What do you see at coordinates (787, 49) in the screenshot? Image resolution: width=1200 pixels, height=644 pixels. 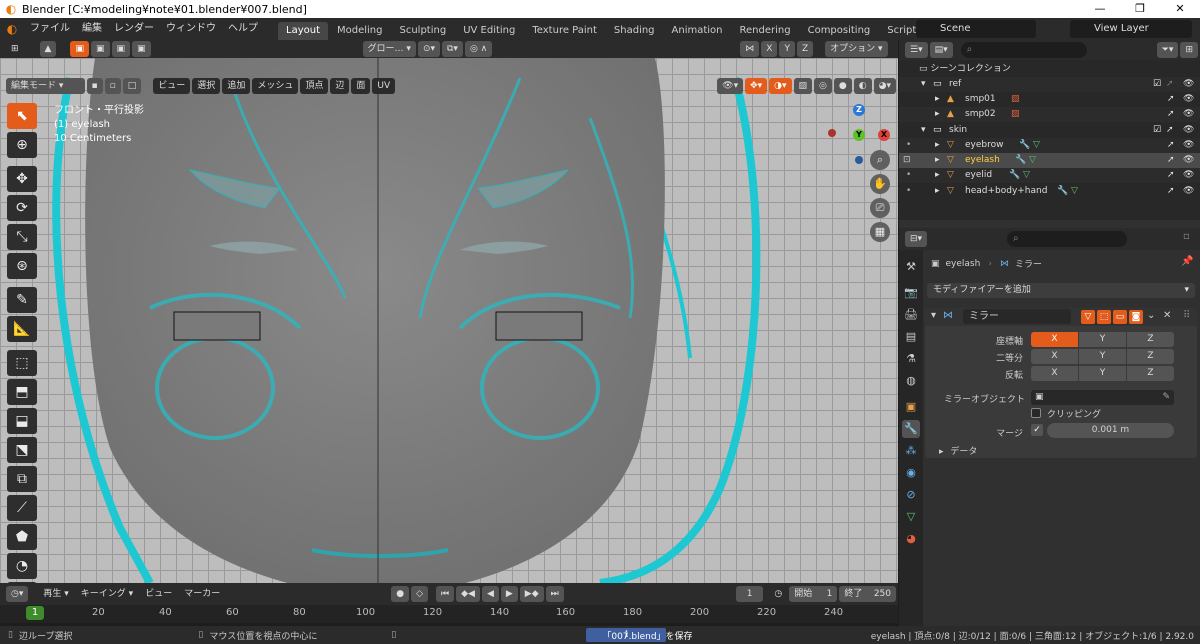 I see `mirror-y-toggle: Y` at bounding box center [787, 49].